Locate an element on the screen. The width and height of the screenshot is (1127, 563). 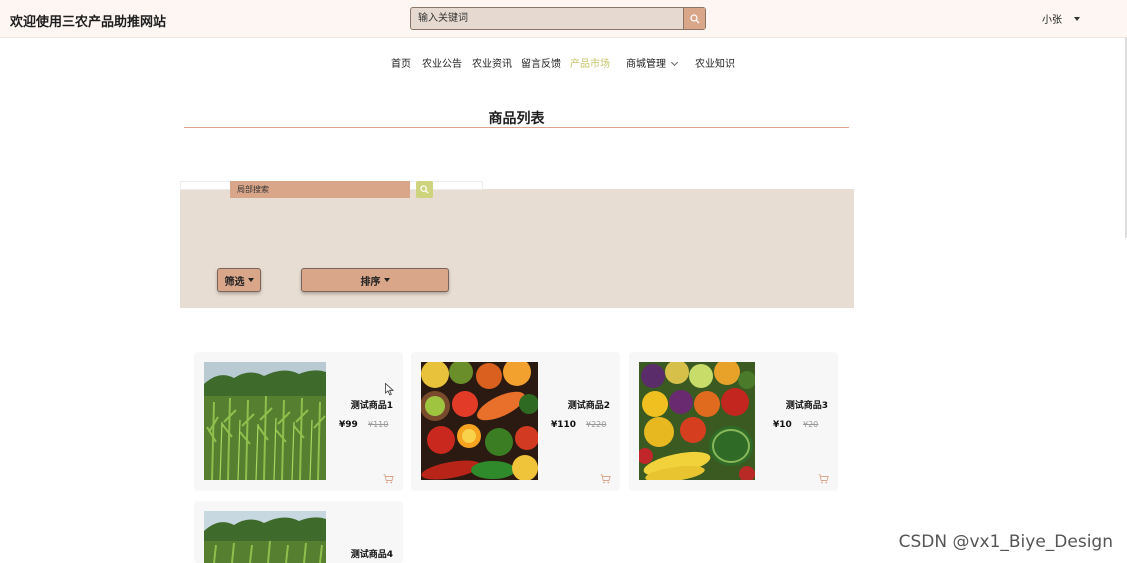
user-name: 小张 is located at coordinates (1052, 20).